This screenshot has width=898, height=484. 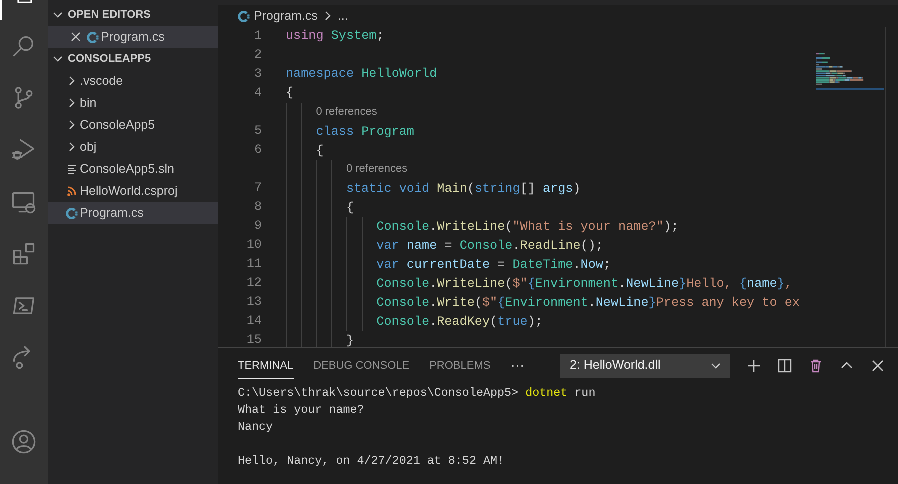 I want to click on line-number: 4, so click(x=257, y=93).